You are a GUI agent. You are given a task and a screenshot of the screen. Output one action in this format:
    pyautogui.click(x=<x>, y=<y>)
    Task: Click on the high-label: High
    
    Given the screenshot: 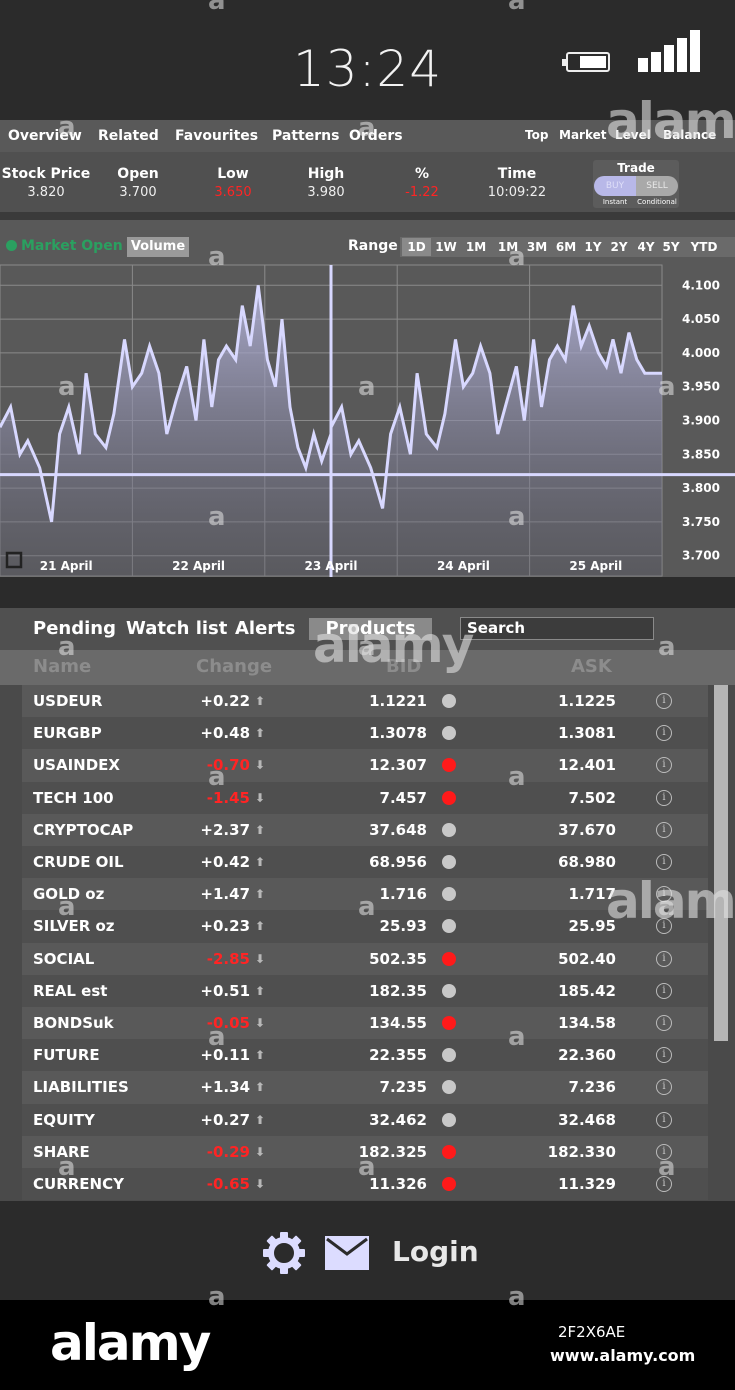 What is the action you would take?
    pyautogui.click(x=326, y=174)
    